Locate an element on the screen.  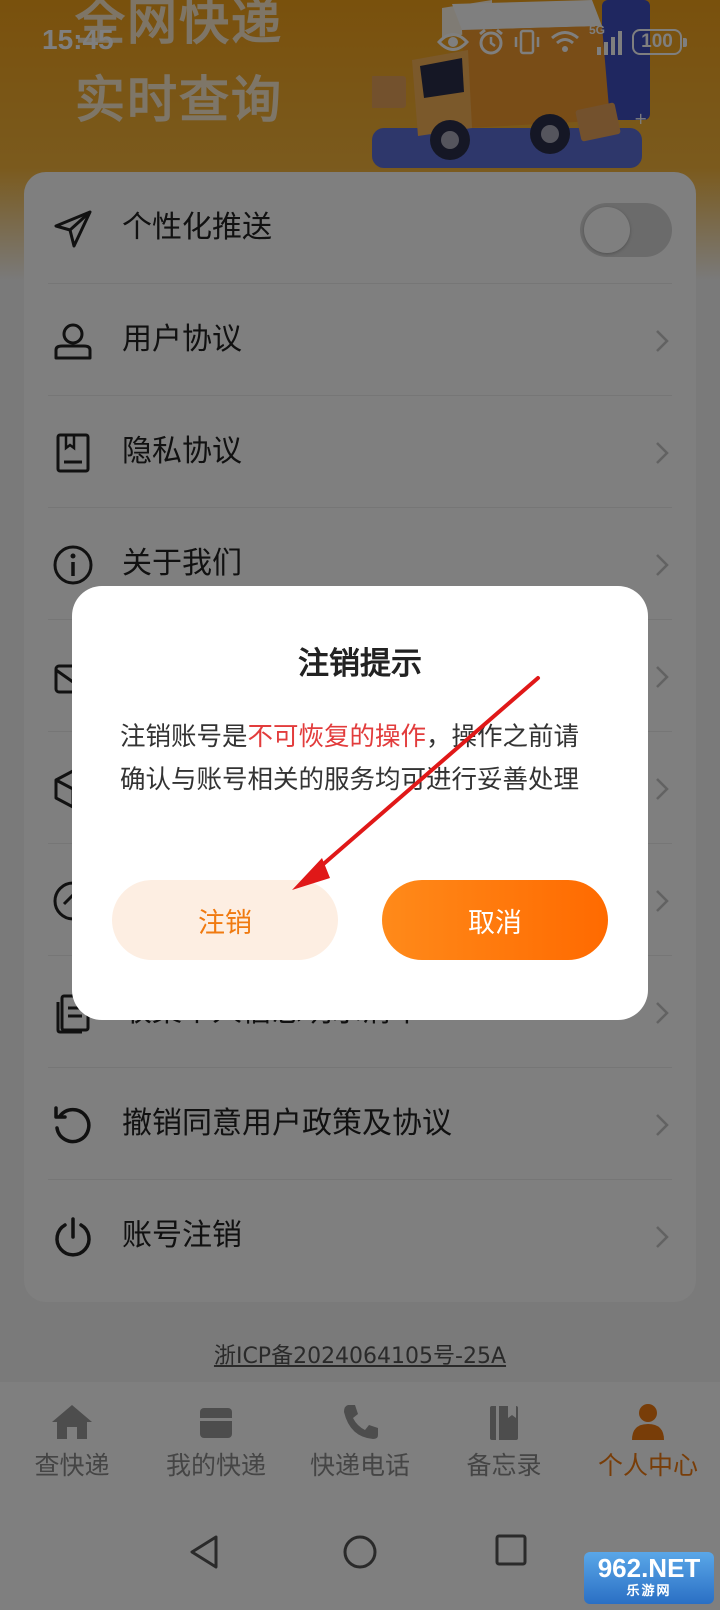
dialog-message: 注销账号是不可恢复的操作，操作之前请确认与账号相关的服务均可进行妥善处理 is located at coordinates (362, 759).